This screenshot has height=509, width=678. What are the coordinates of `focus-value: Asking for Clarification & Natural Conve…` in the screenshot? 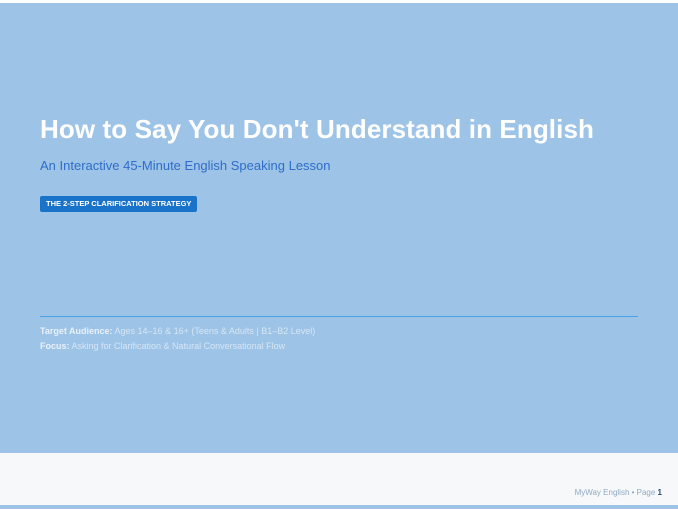 It's located at (177, 346).